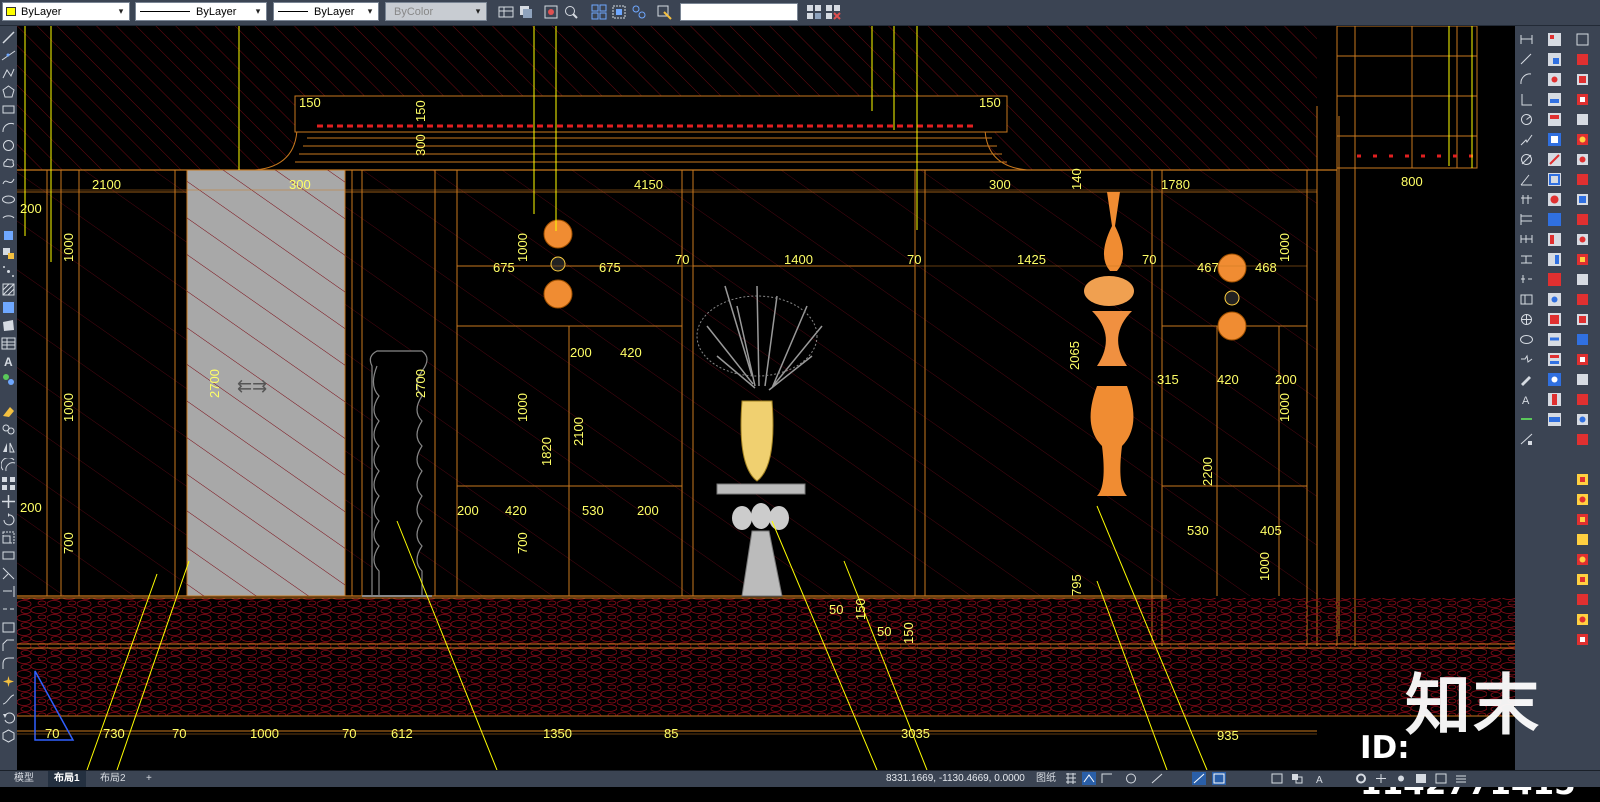 This screenshot has height=802, width=1600. I want to click on grid-select-icon, so click(599, 12).